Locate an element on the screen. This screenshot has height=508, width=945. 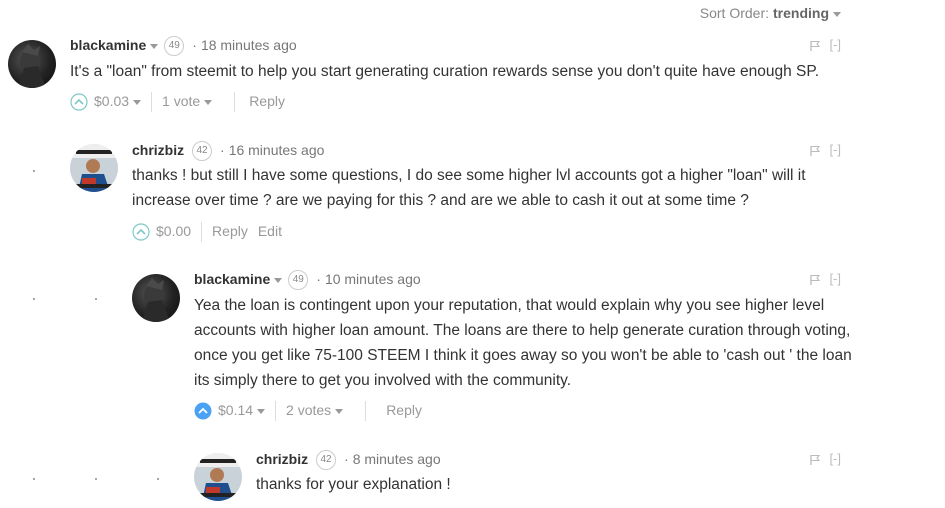
comment-header: blackamine 49 · 18 minutes ago is located at coordinates (183, 46).